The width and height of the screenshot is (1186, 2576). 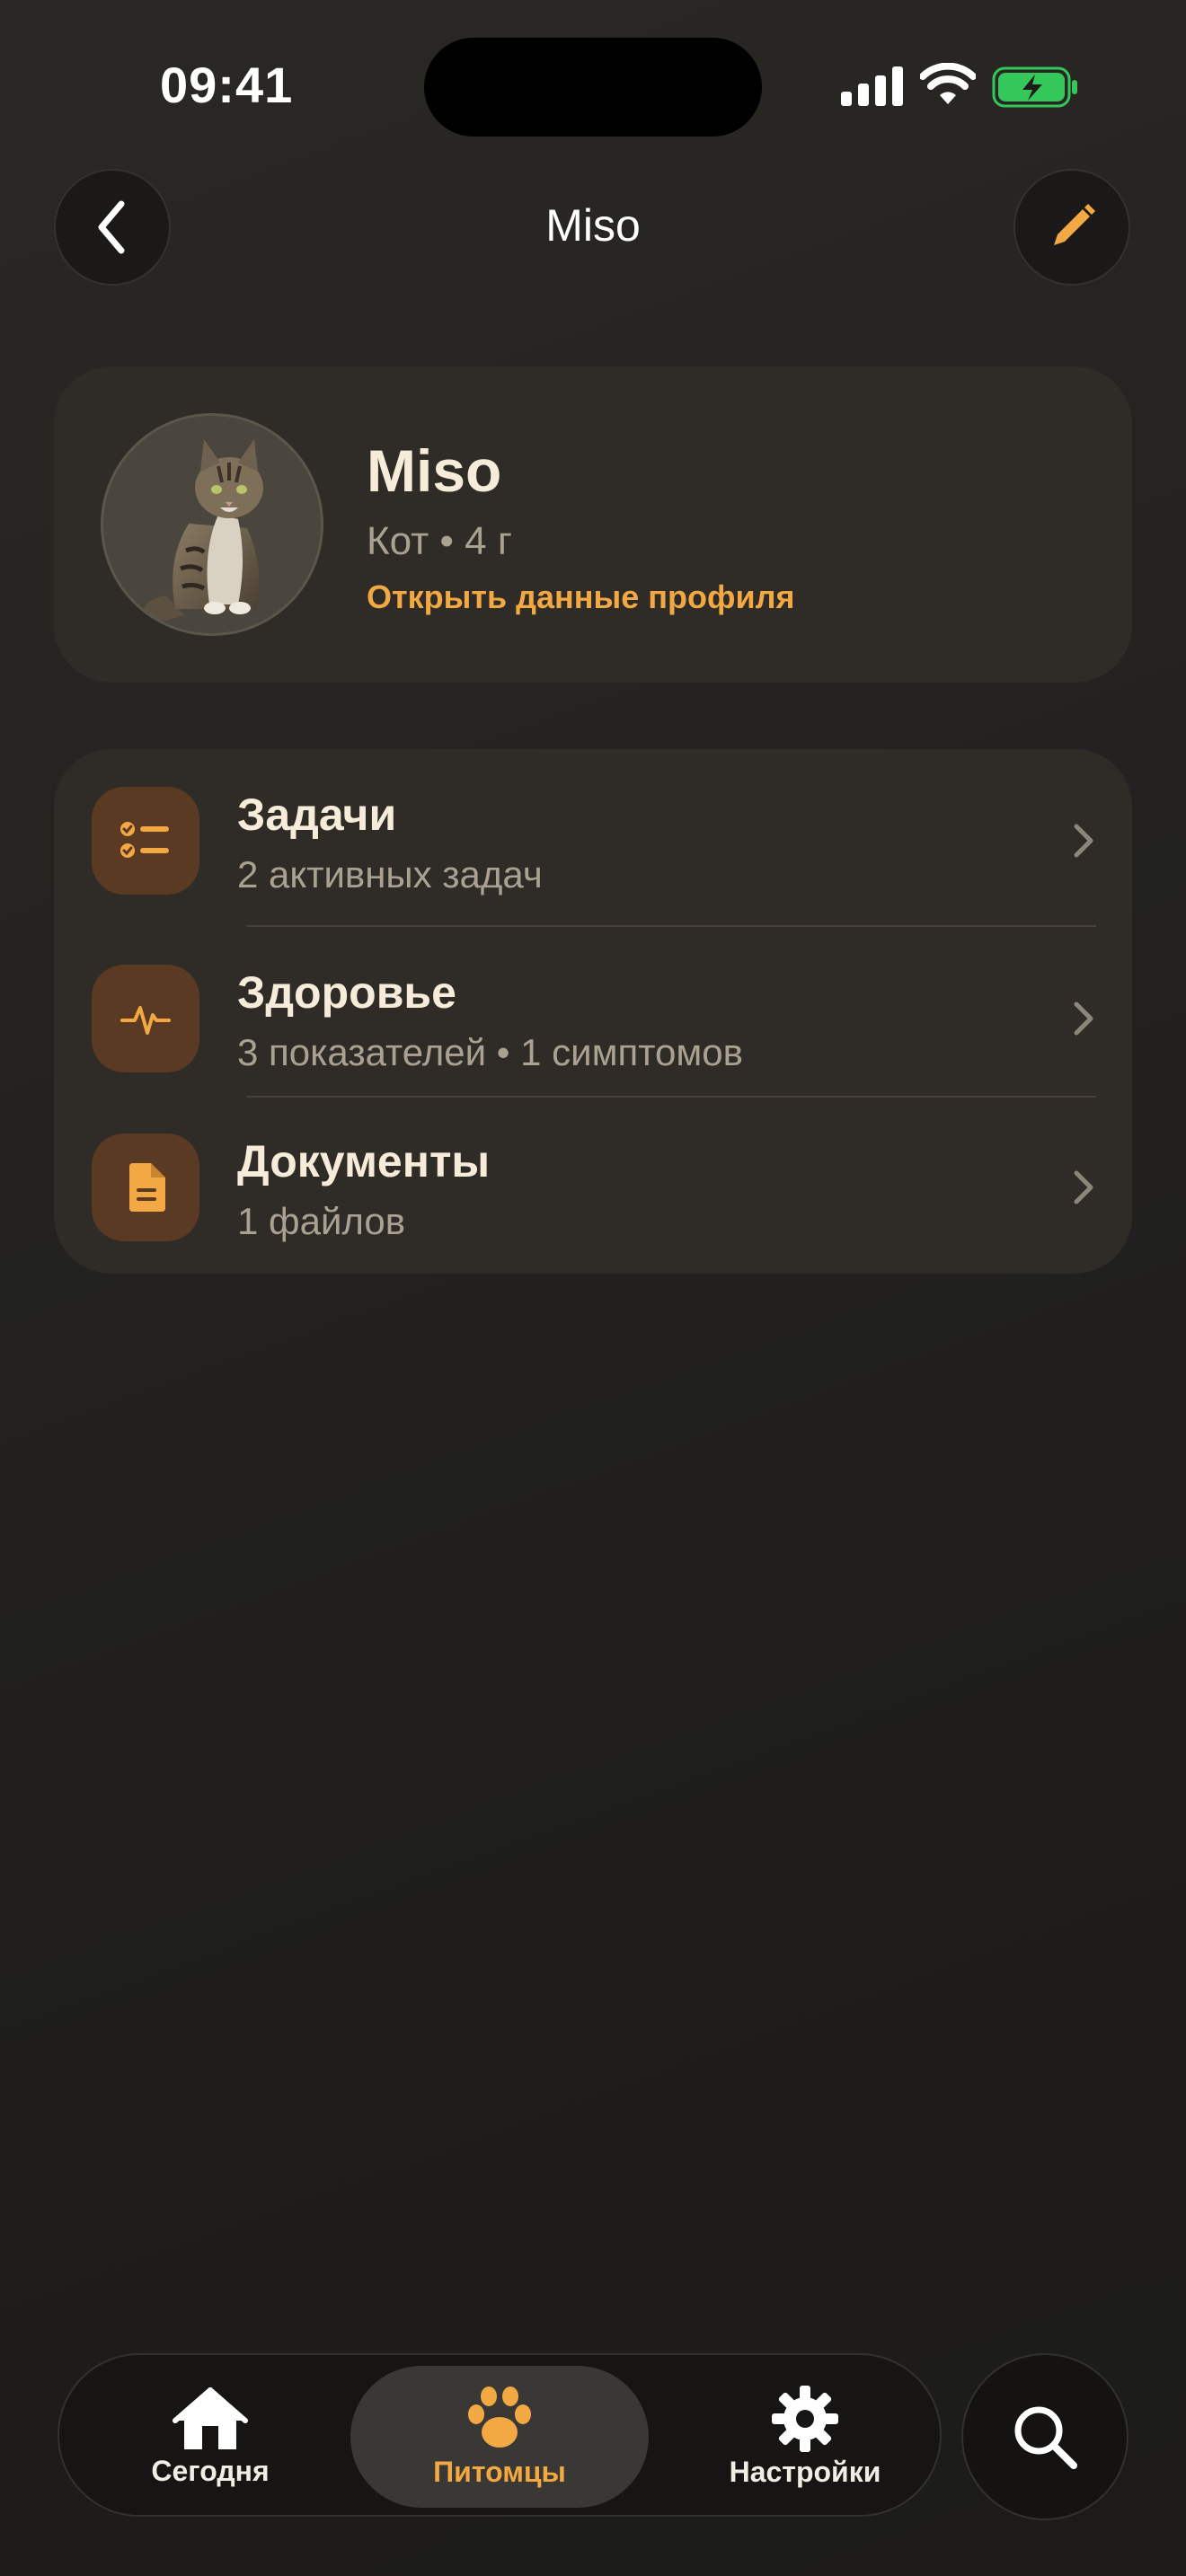 I want to click on menu-item-subtitle: 3 показателей • 1 симптомов, so click(x=490, y=1052).